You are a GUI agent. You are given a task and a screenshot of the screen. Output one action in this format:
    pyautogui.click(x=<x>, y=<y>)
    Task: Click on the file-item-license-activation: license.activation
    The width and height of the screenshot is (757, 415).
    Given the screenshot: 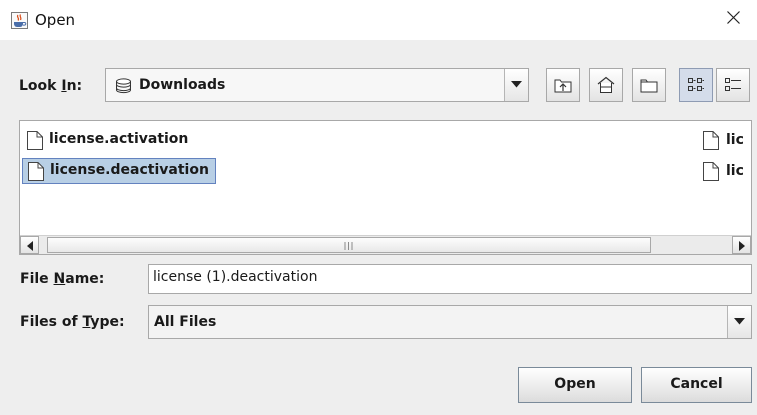 What is the action you would take?
    pyautogui.click(x=108, y=141)
    